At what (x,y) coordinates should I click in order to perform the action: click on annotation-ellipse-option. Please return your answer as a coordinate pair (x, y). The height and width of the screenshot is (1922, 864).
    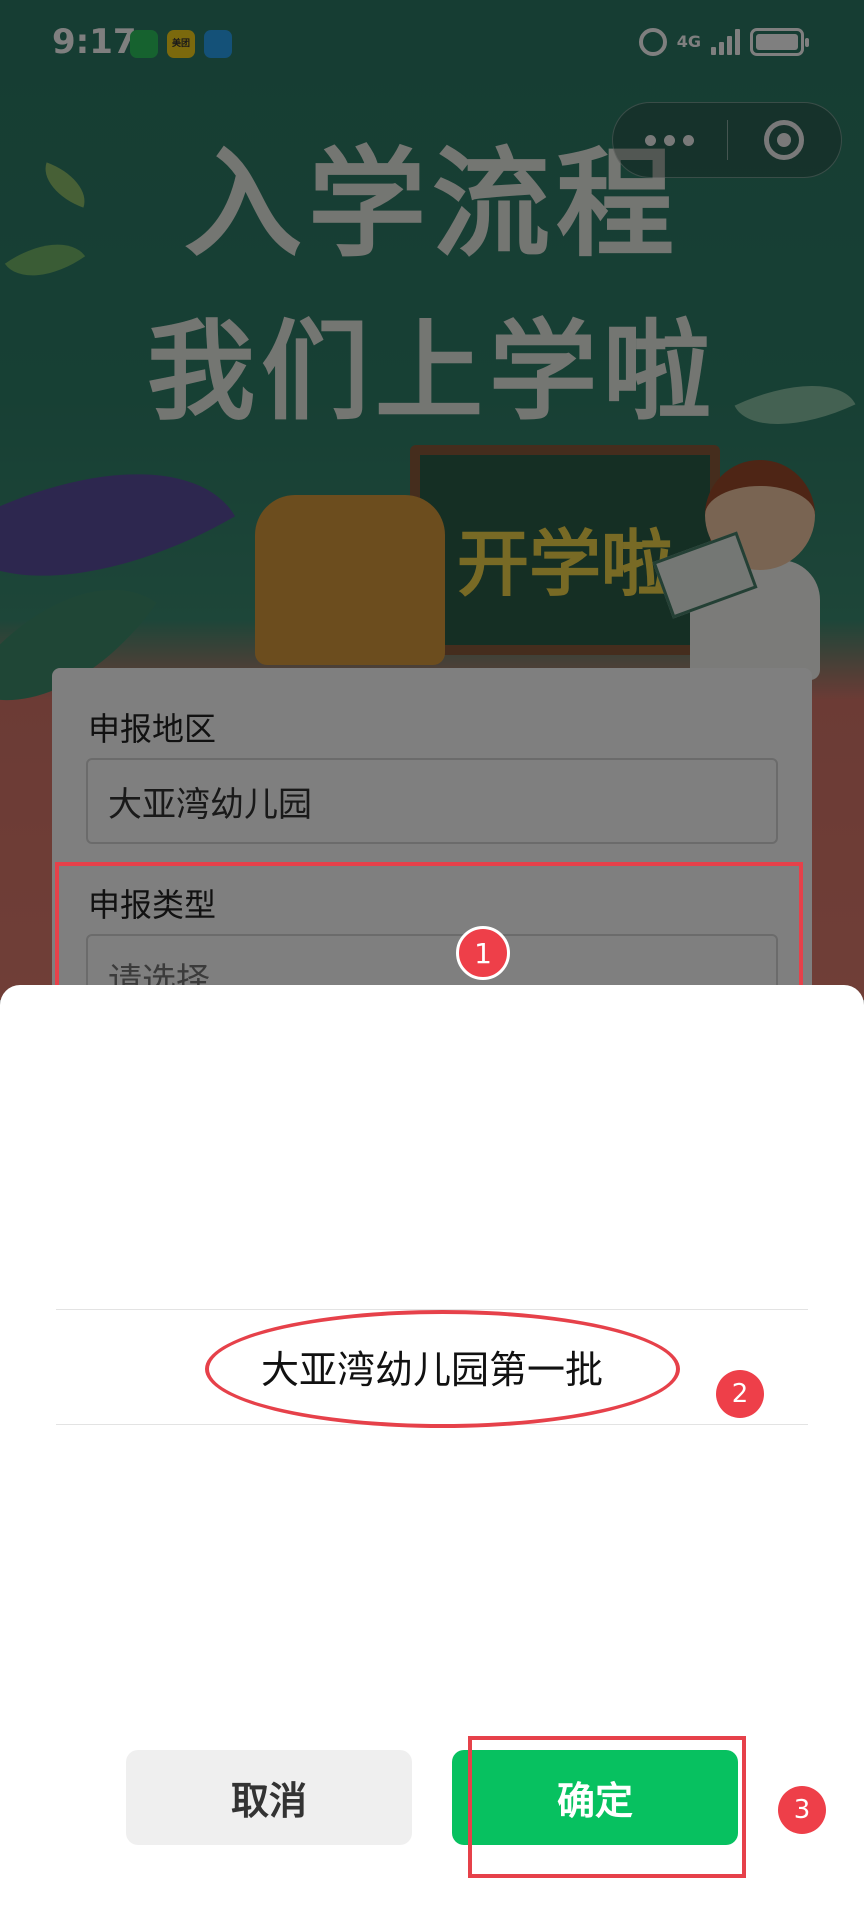
    Looking at the image, I should click on (442, 1369).